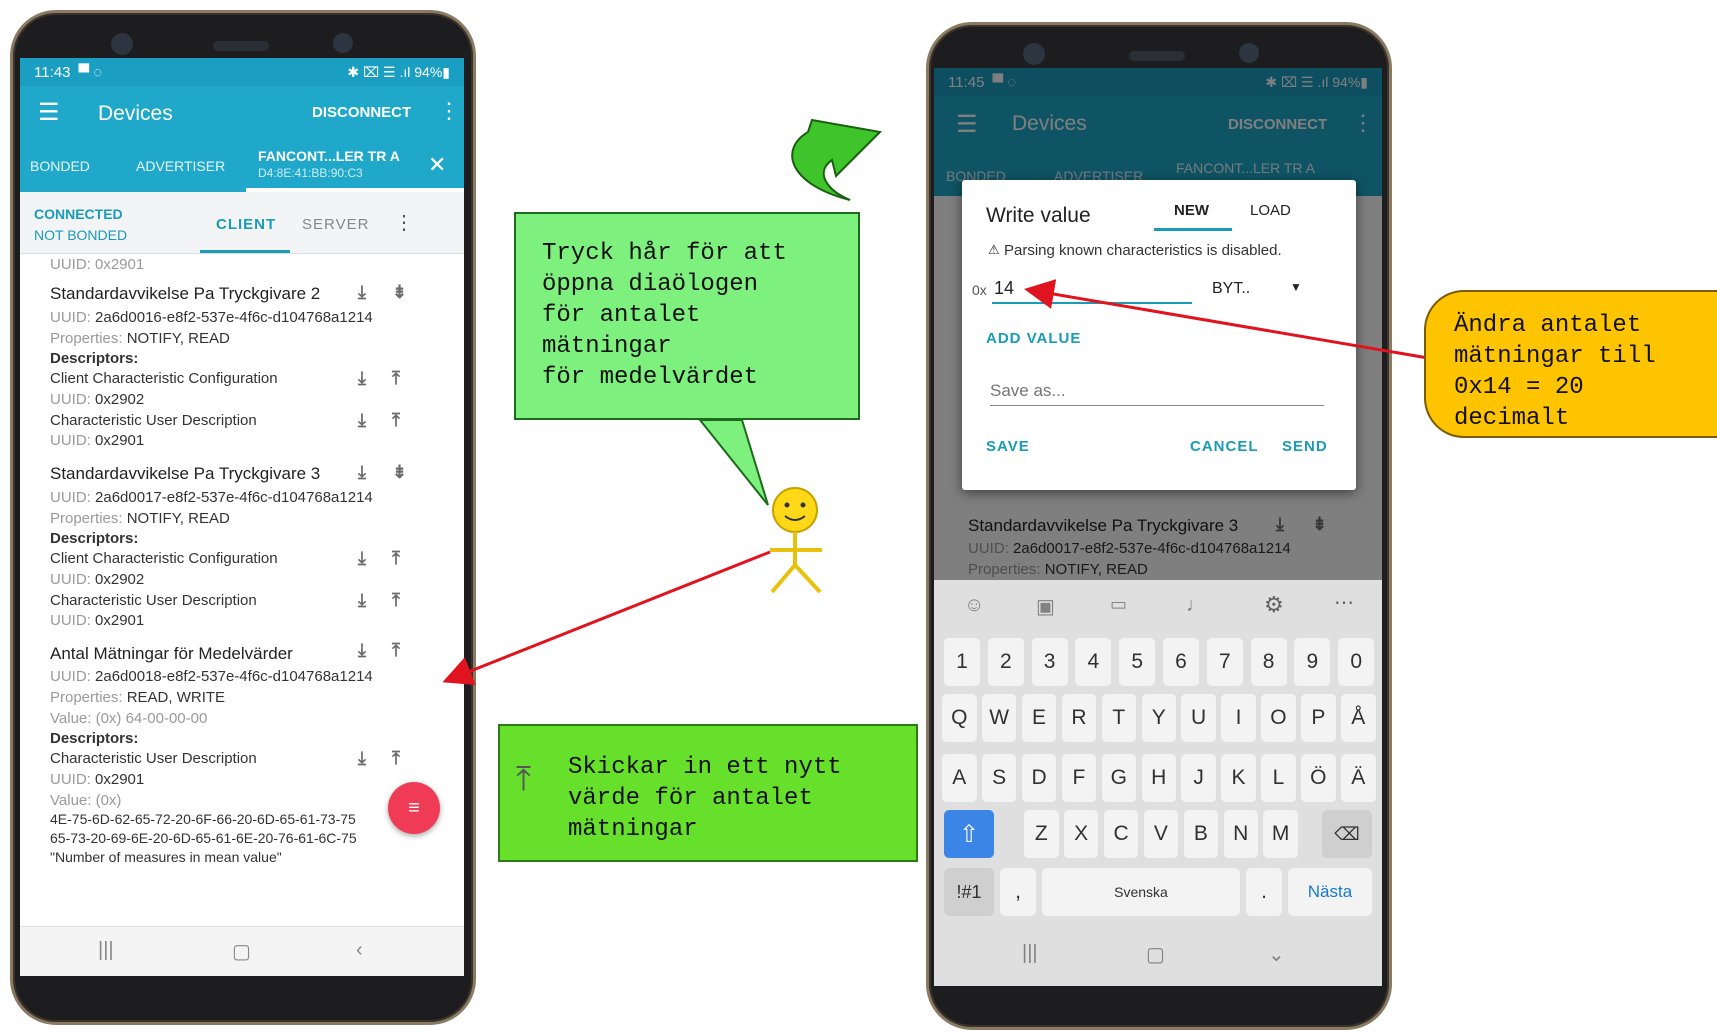 Image resolution: width=1717 pixels, height=1033 pixels. I want to click on bubble-tail, so click(733, 462).